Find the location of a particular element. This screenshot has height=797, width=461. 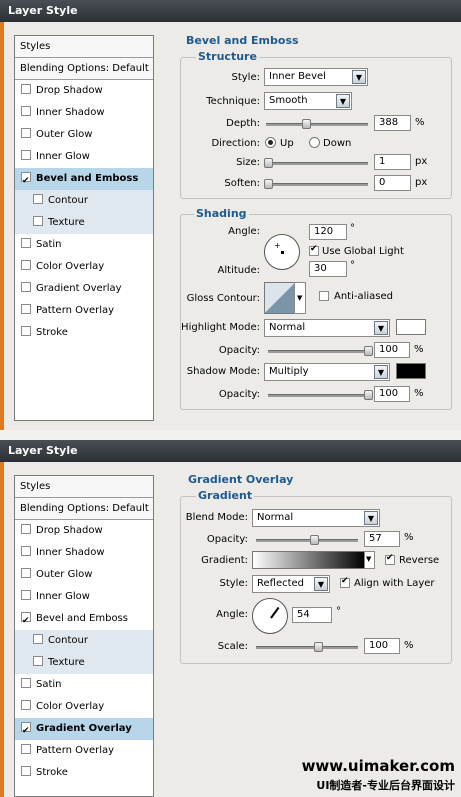

style-select: Inner Bevel ▼ is located at coordinates (316, 77).